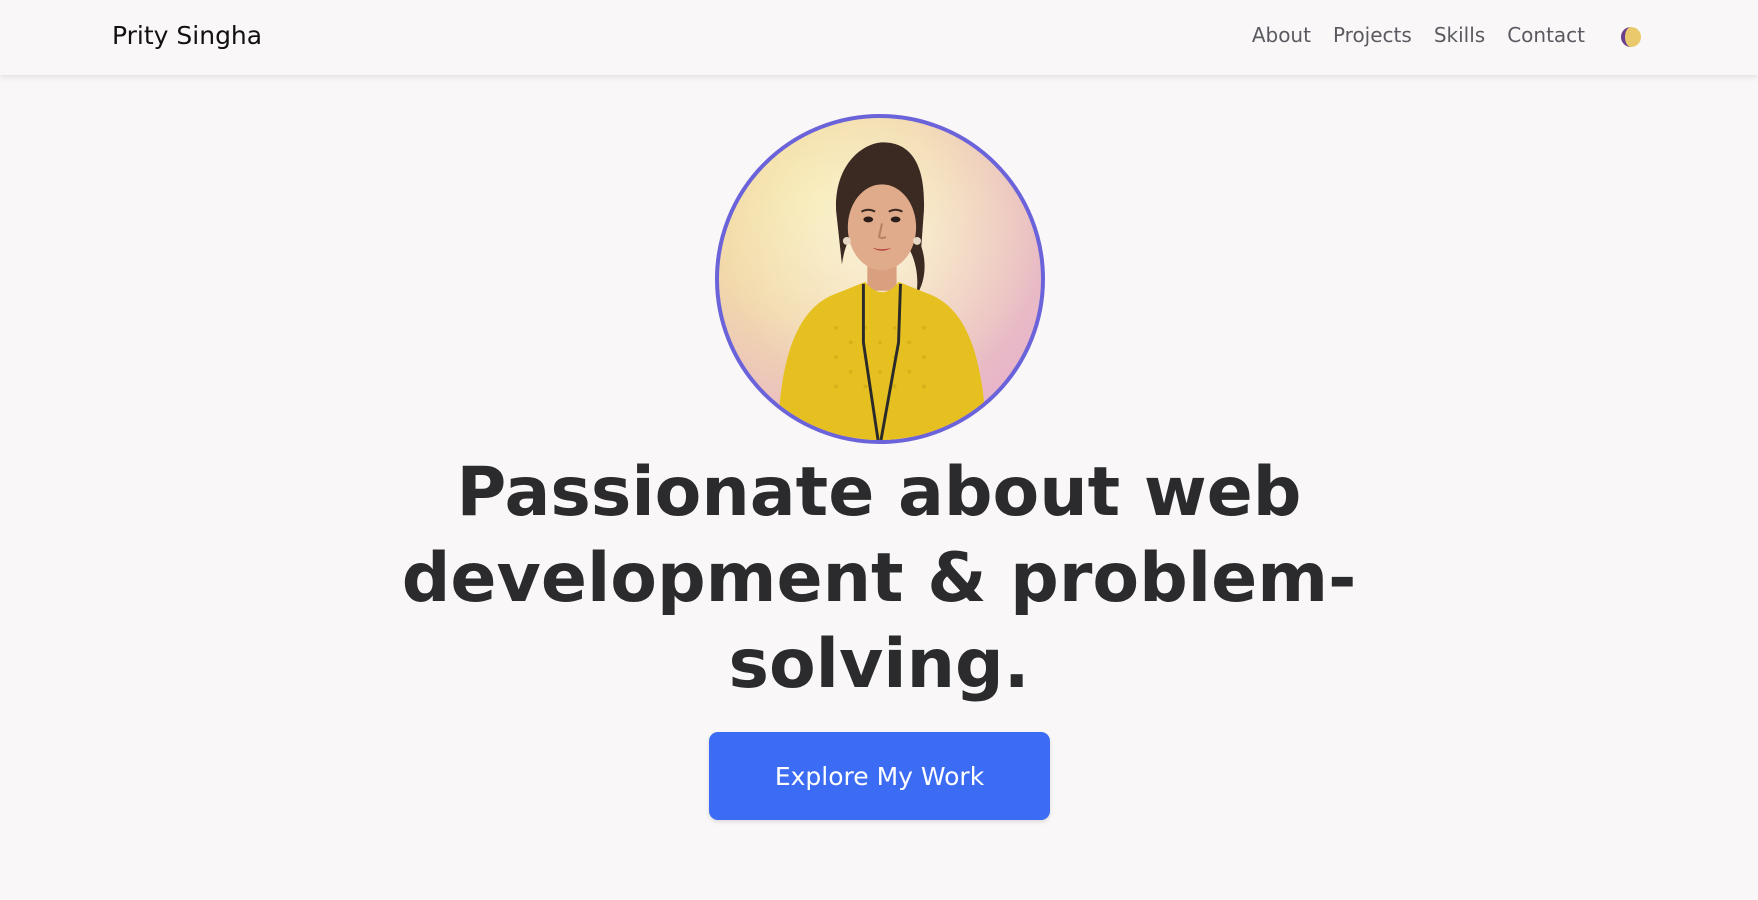 The image size is (1758, 900). I want to click on profile-photo-illustration, so click(880, 279).